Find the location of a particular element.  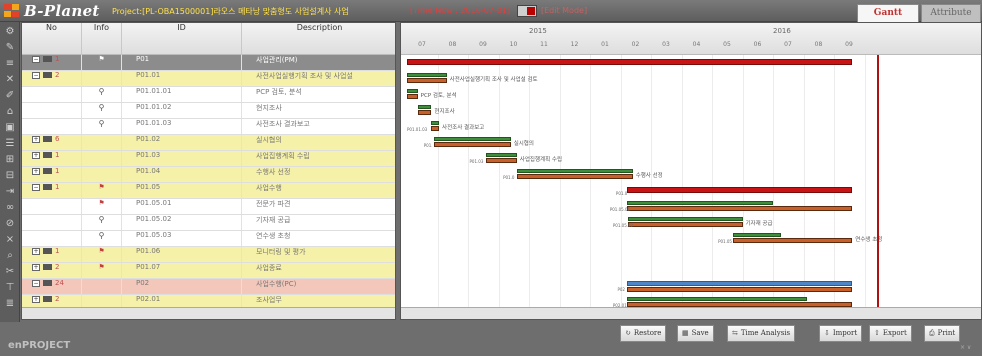

save-icon: ▣ is located at coordinates (10, 128).